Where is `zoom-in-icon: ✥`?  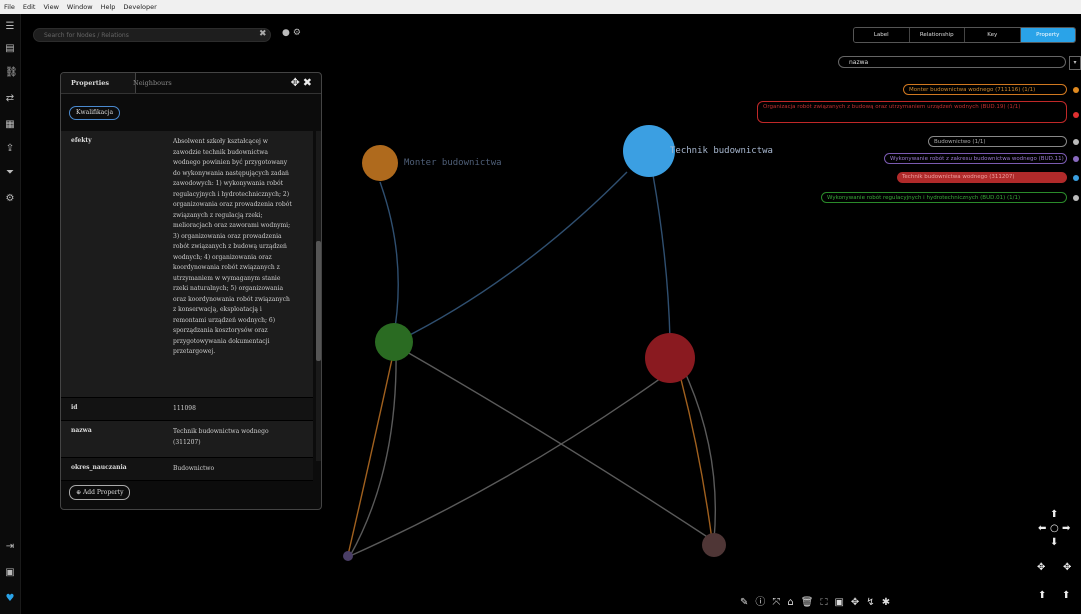
zoom-in-icon: ✥ is located at coordinates (1041, 567).